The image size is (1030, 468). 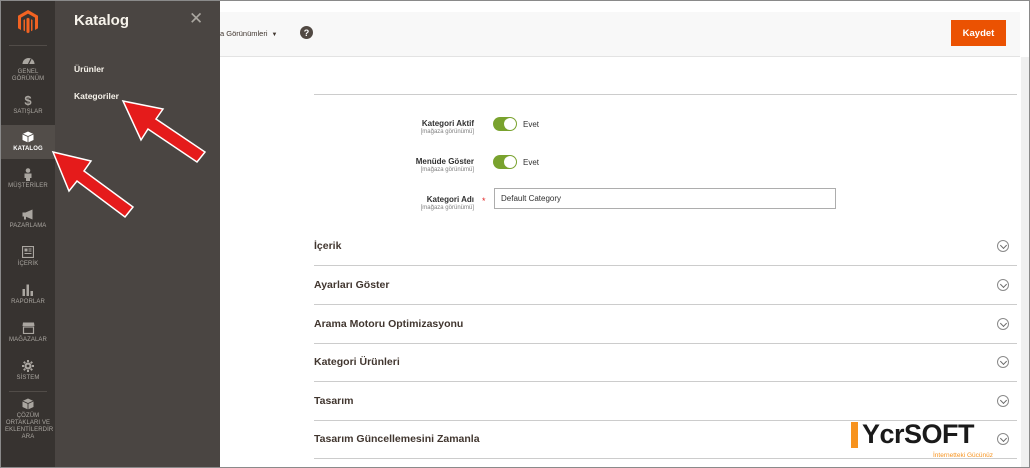 What do you see at coordinates (665, 324) in the screenshot?
I see `section-seo: Arama Motoru Optimizasyonu` at bounding box center [665, 324].